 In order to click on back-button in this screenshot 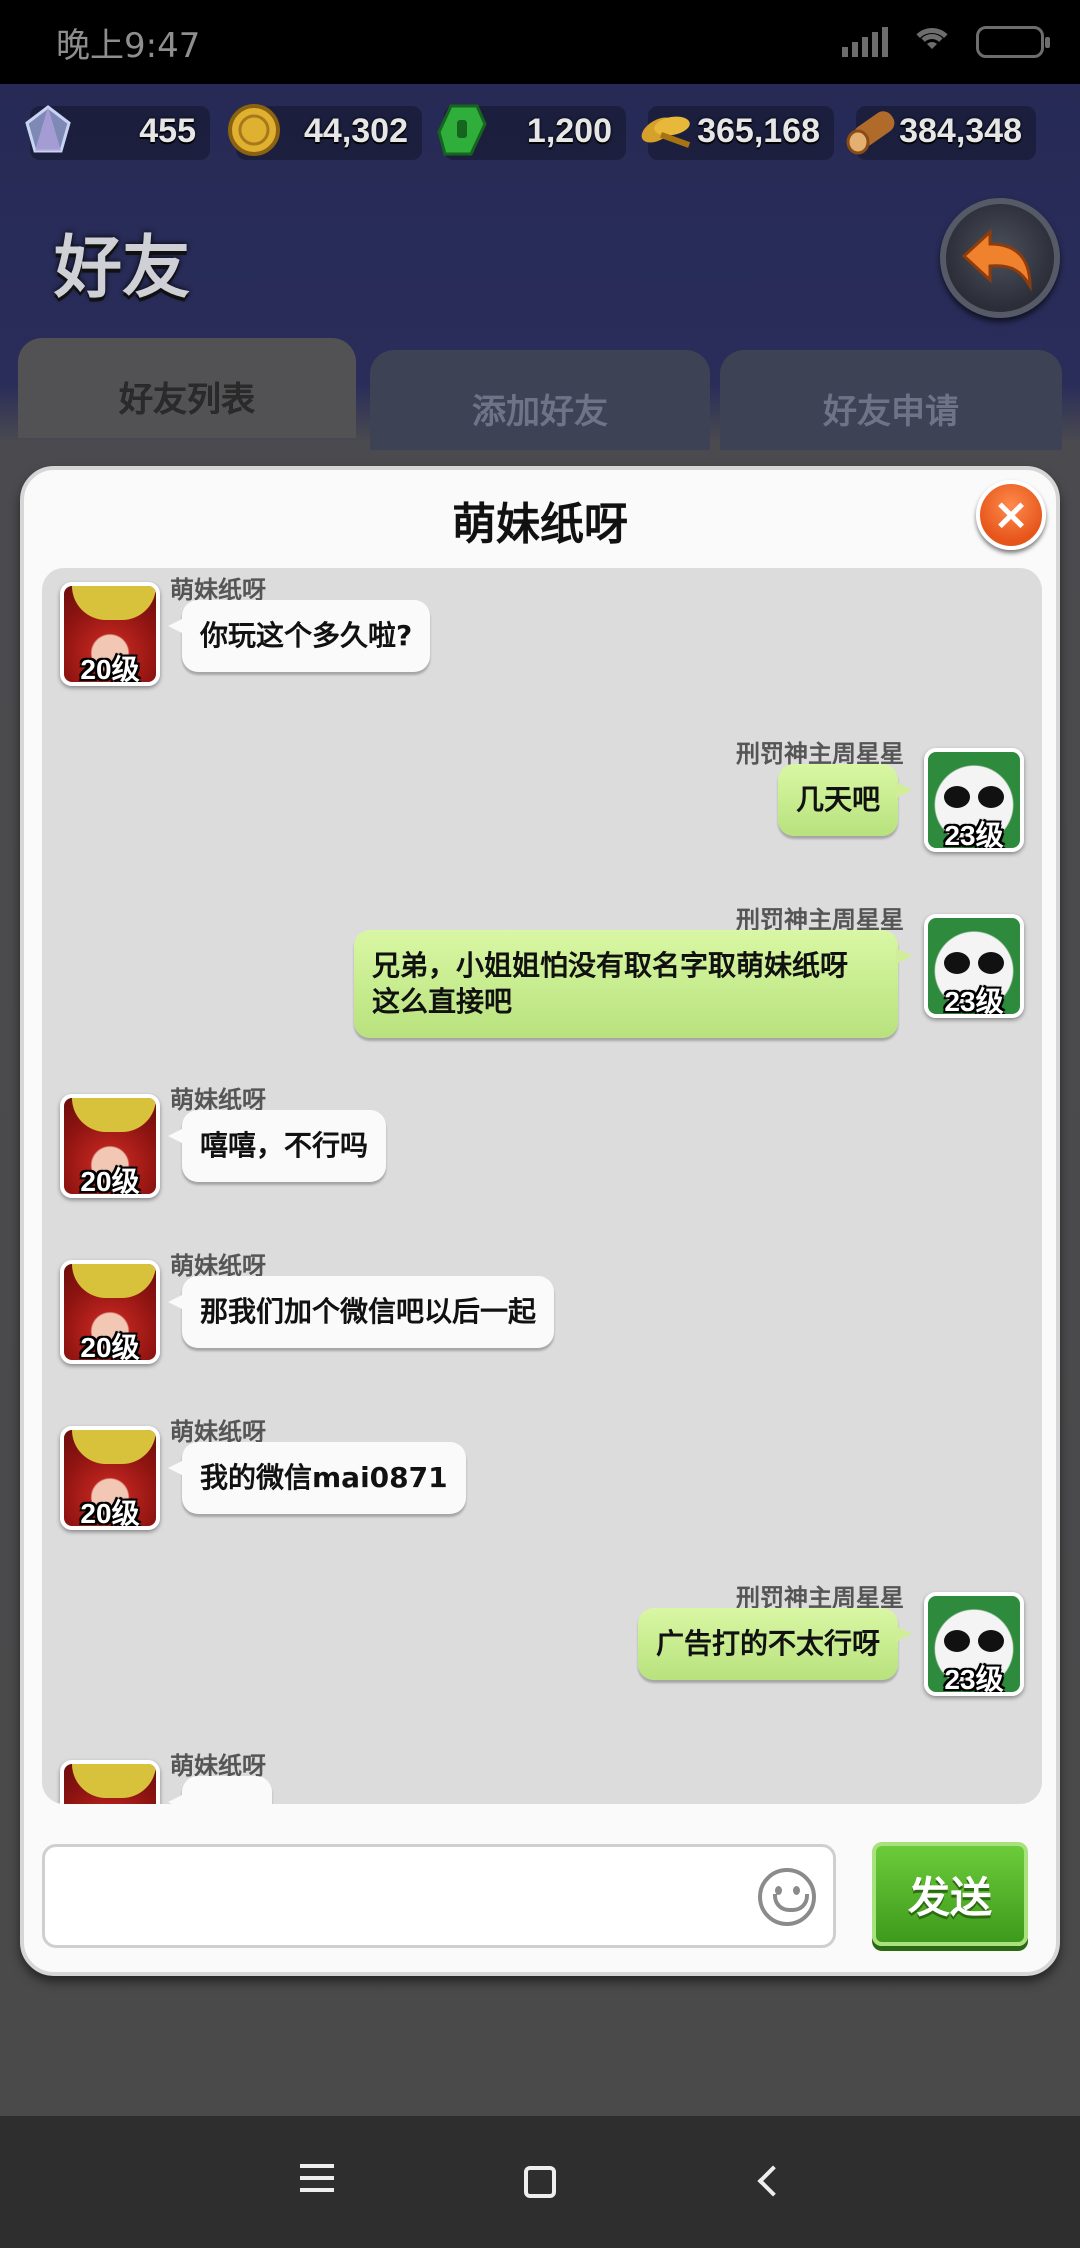, I will do `click(1000, 258)`.